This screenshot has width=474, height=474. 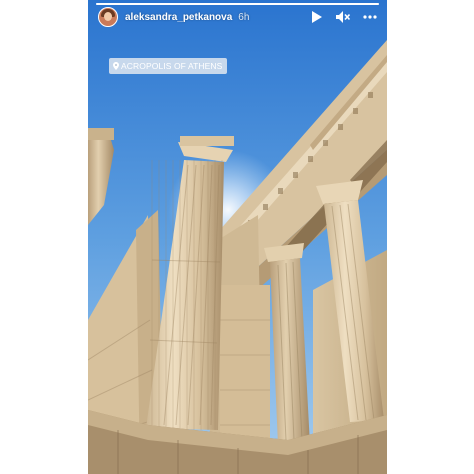 I want to click on more-options-icon, so click(x=370, y=17).